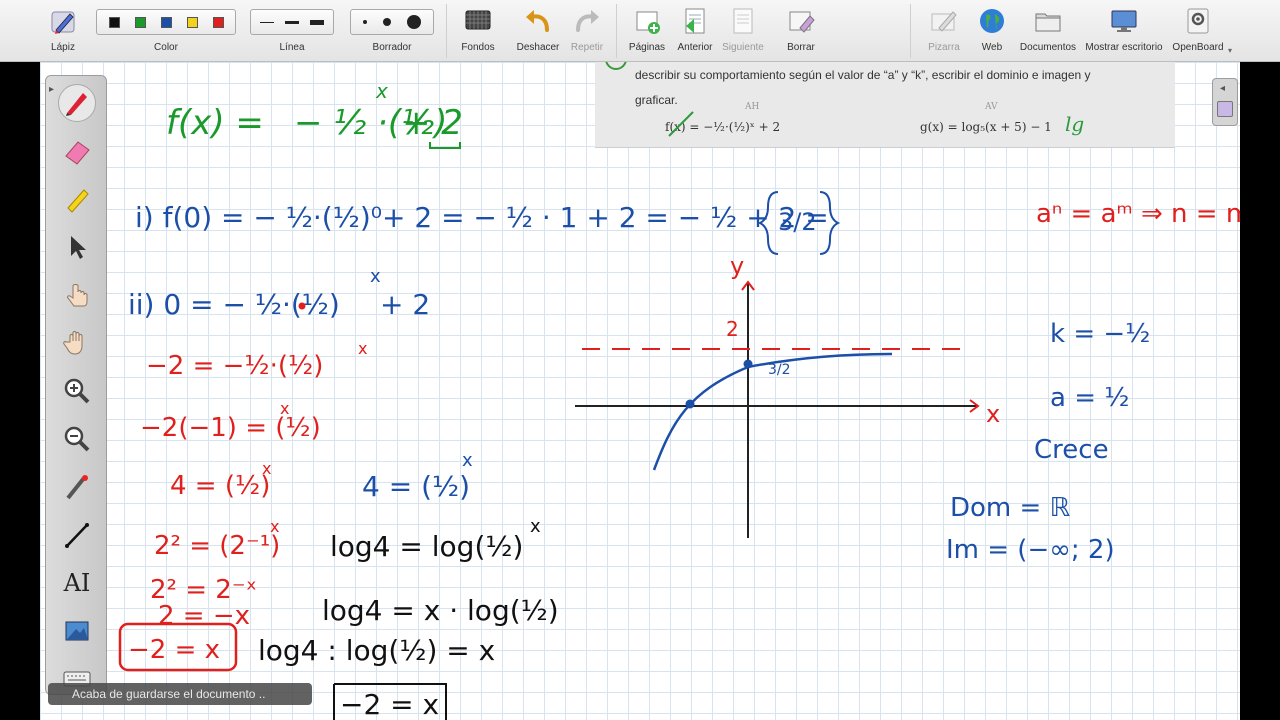 This screenshot has height=720, width=1280. What do you see at coordinates (218, 22) in the screenshot?
I see `color-red-swatch` at bounding box center [218, 22].